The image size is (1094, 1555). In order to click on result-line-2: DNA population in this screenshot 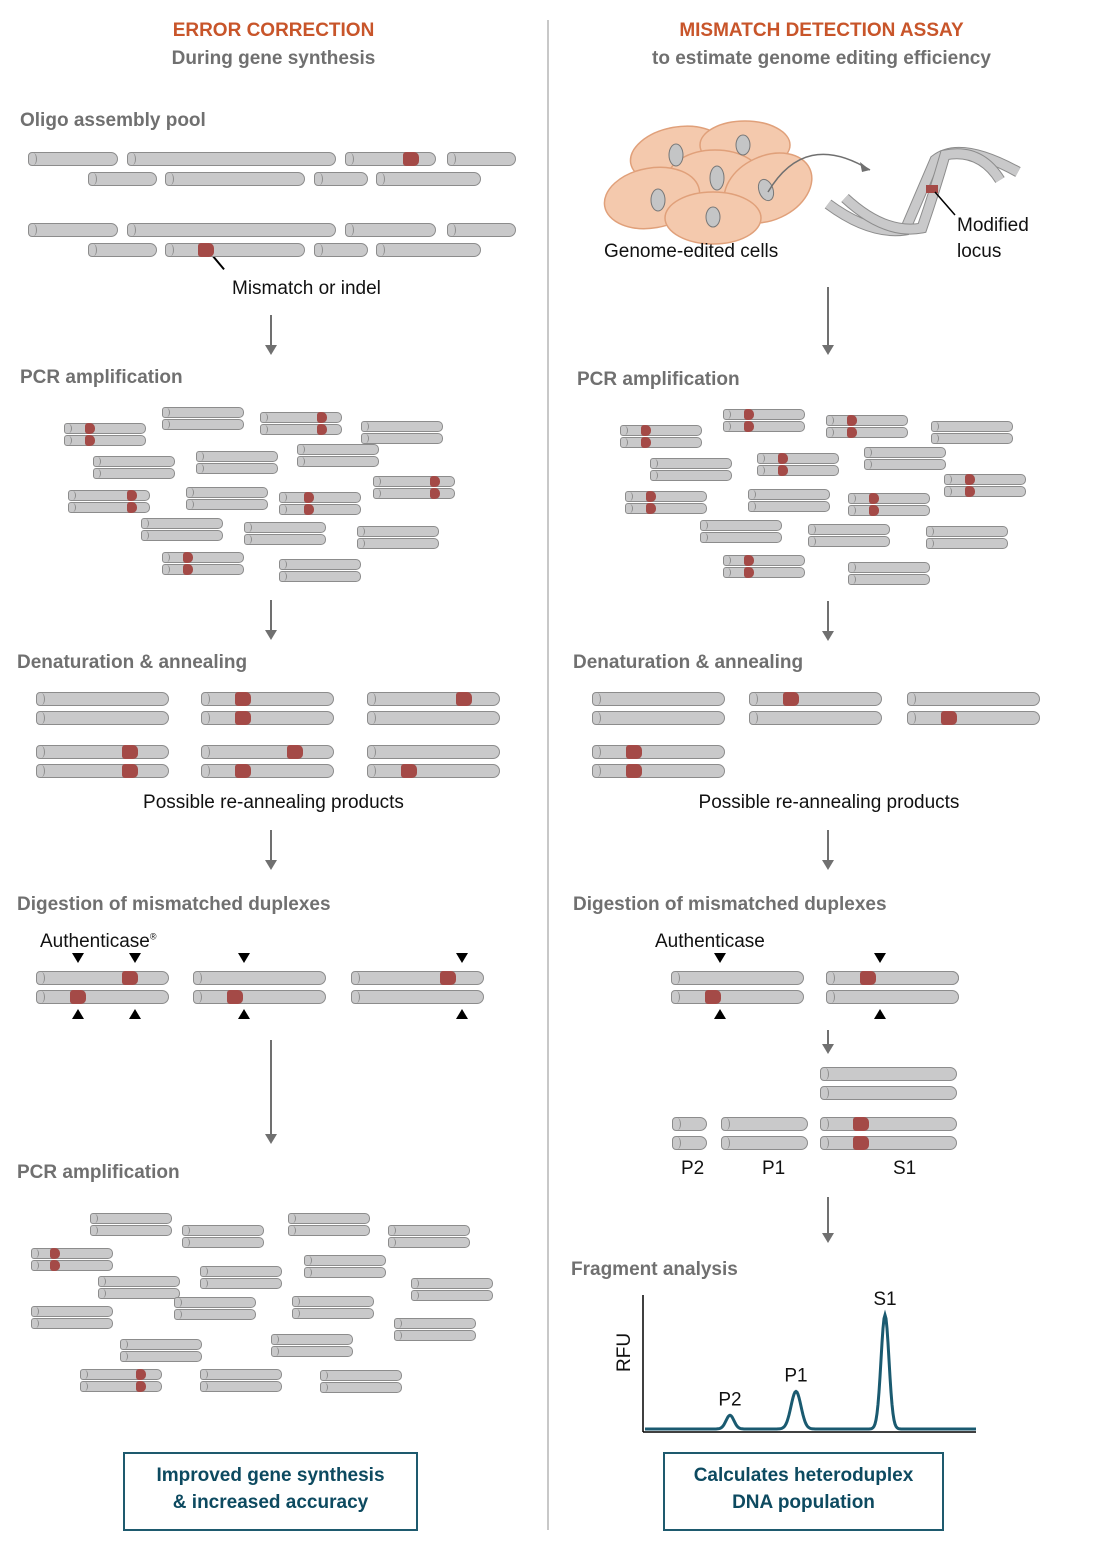, I will do `click(803, 1502)`.